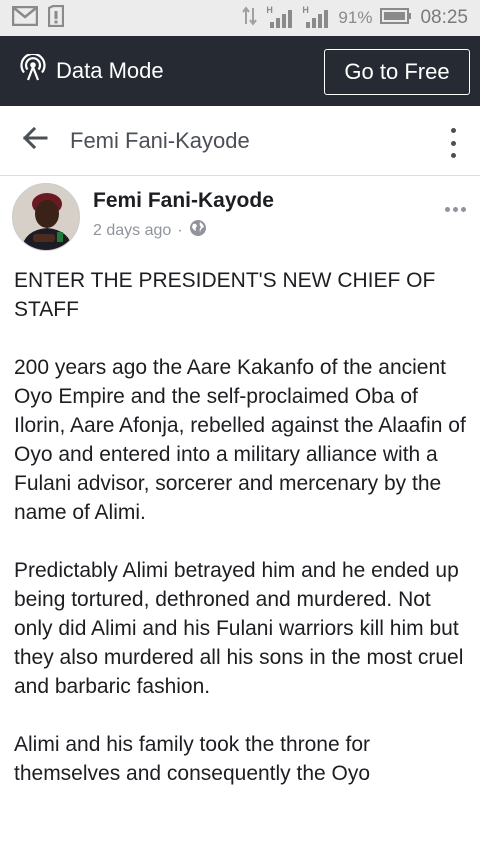 This screenshot has width=480, height=854. Describe the element at coordinates (453, 143) in the screenshot. I see `kebab-menu-icon` at that location.